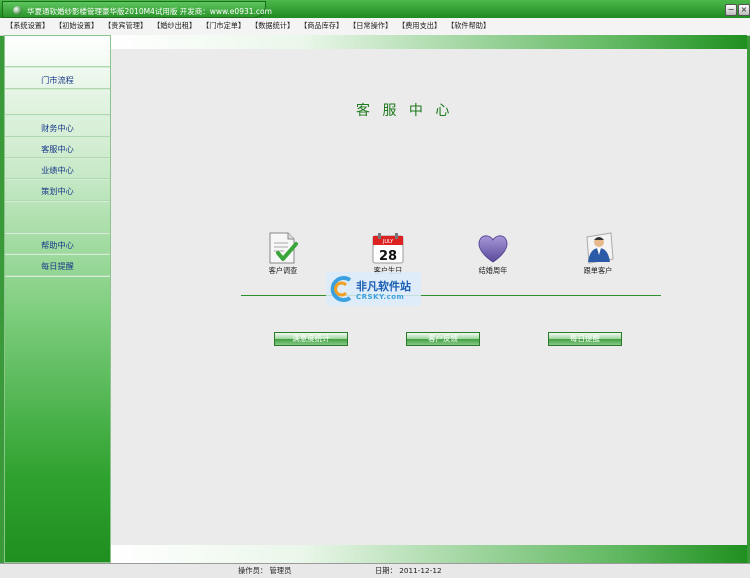  Describe the element at coordinates (76, 26) in the screenshot. I see `menu-initial-settings: 【初始设置】` at that location.